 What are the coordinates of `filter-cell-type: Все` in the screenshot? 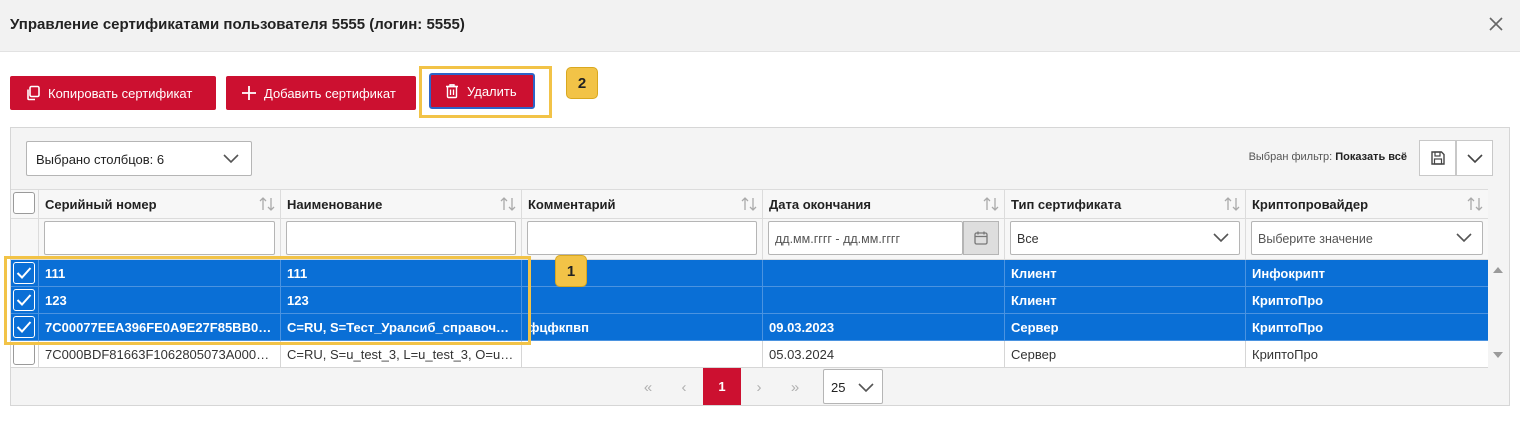 It's located at (1125, 239).